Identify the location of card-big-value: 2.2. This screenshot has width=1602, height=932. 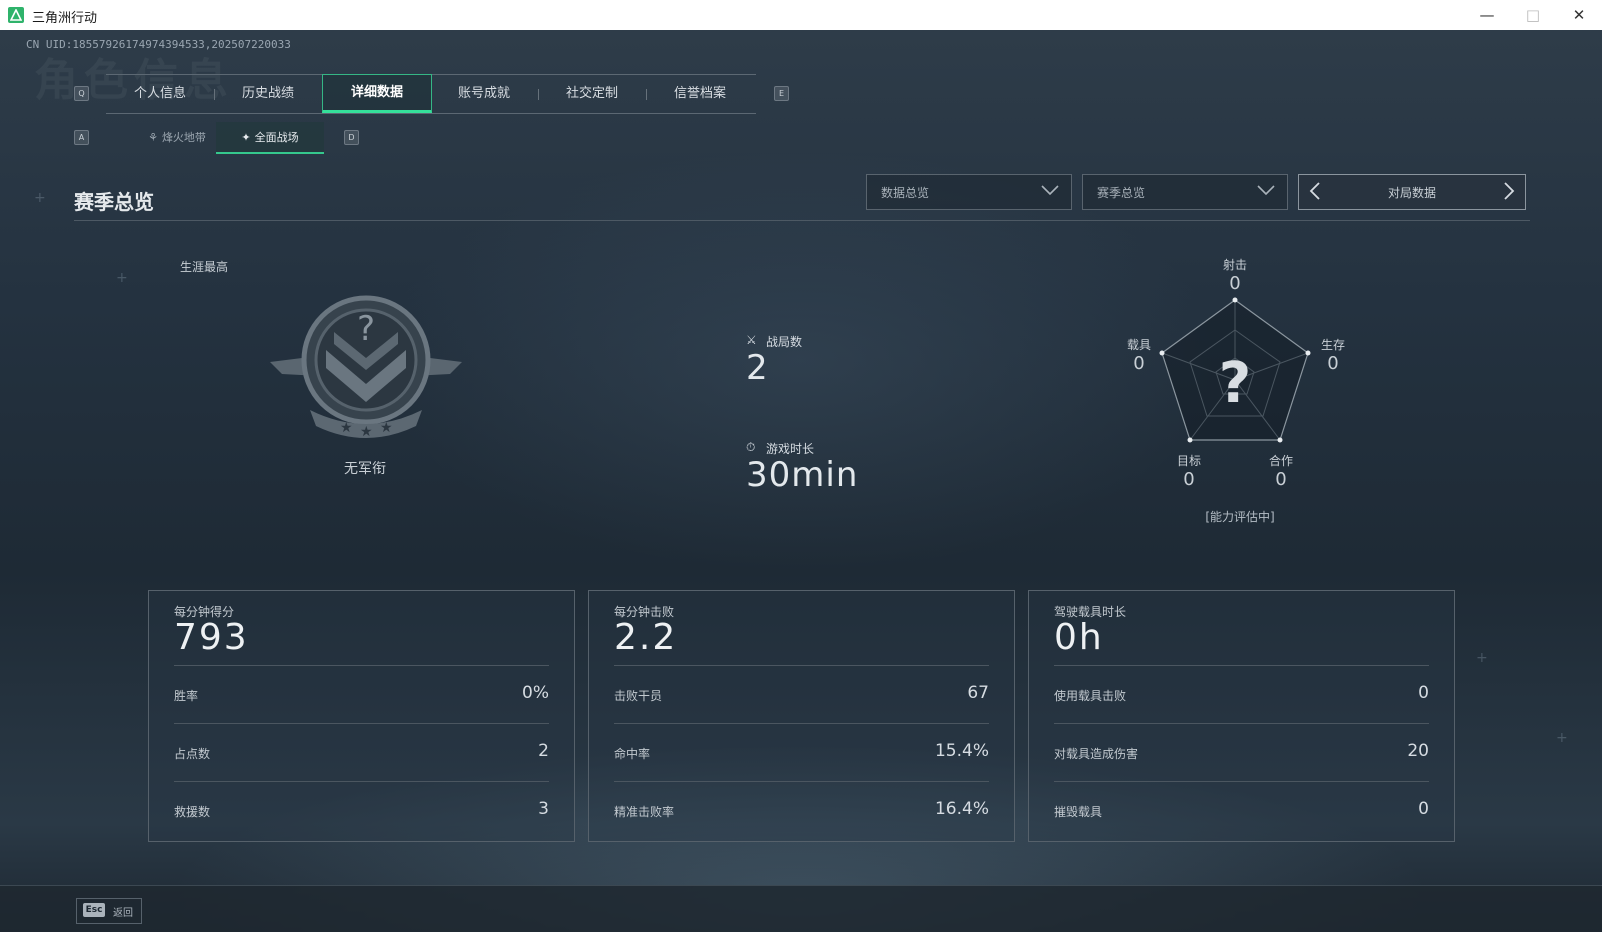
(646, 637).